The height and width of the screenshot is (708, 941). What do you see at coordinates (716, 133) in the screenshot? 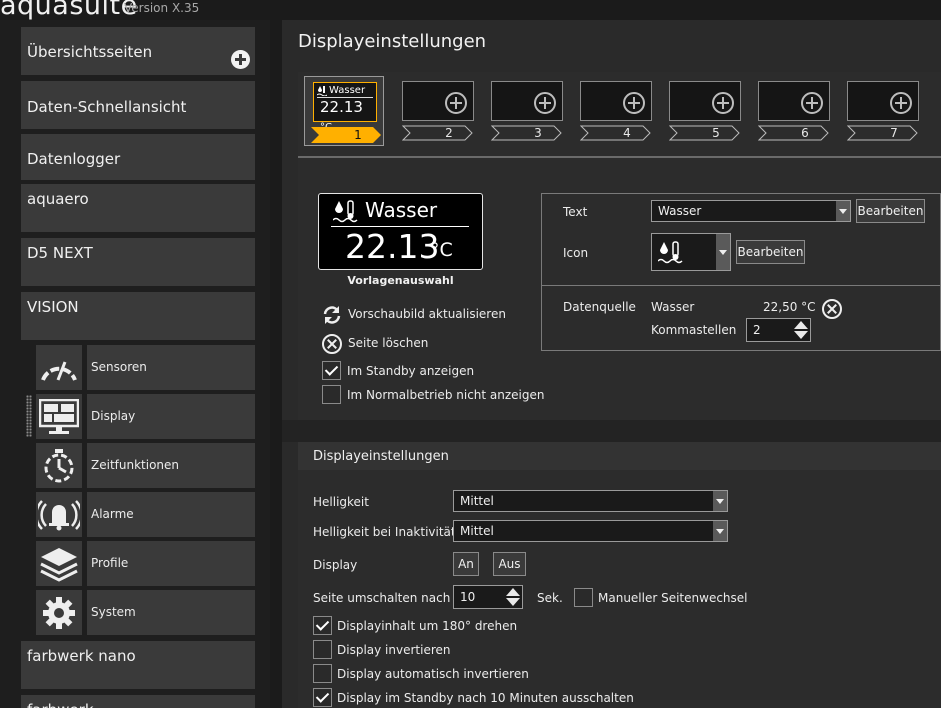
I see `tab-number: 5` at bounding box center [716, 133].